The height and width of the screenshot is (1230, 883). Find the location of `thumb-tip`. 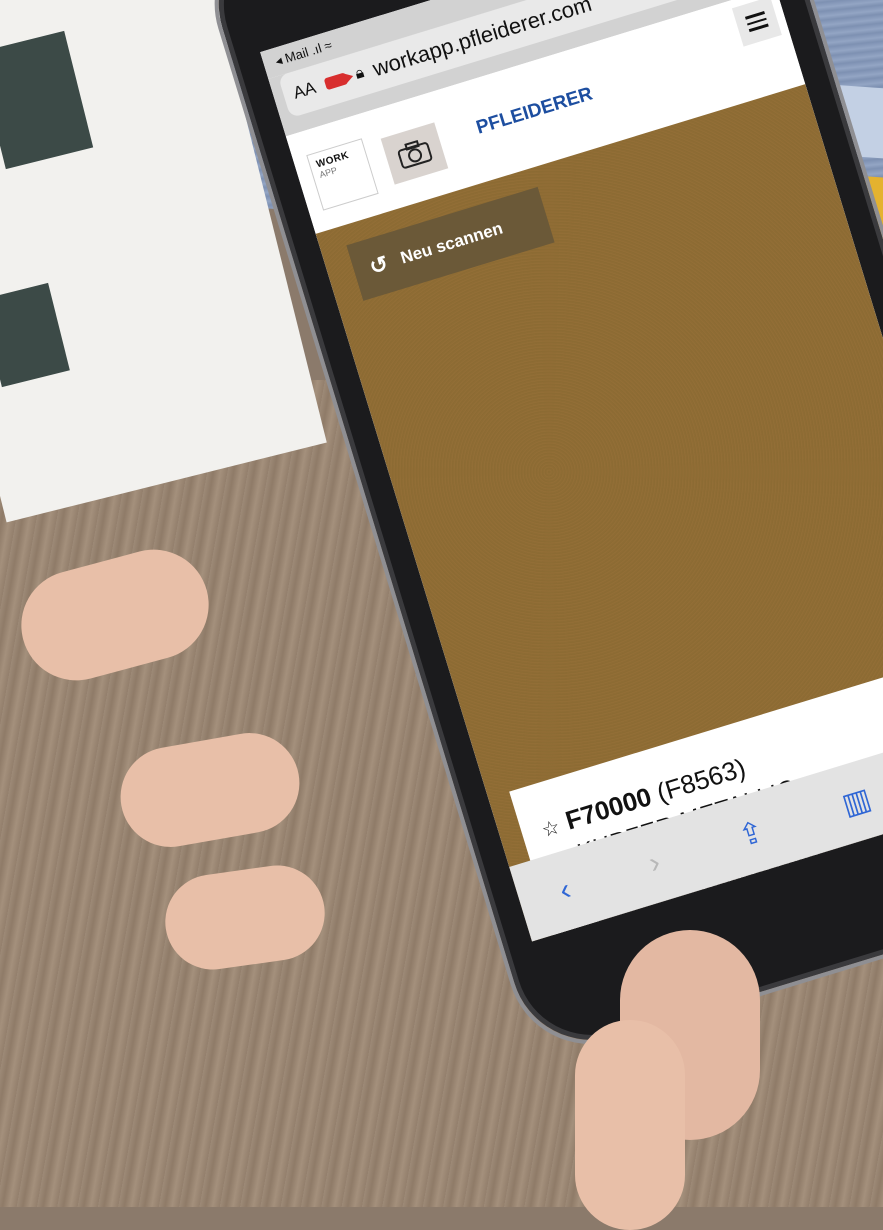

thumb-tip is located at coordinates (630, 1125).